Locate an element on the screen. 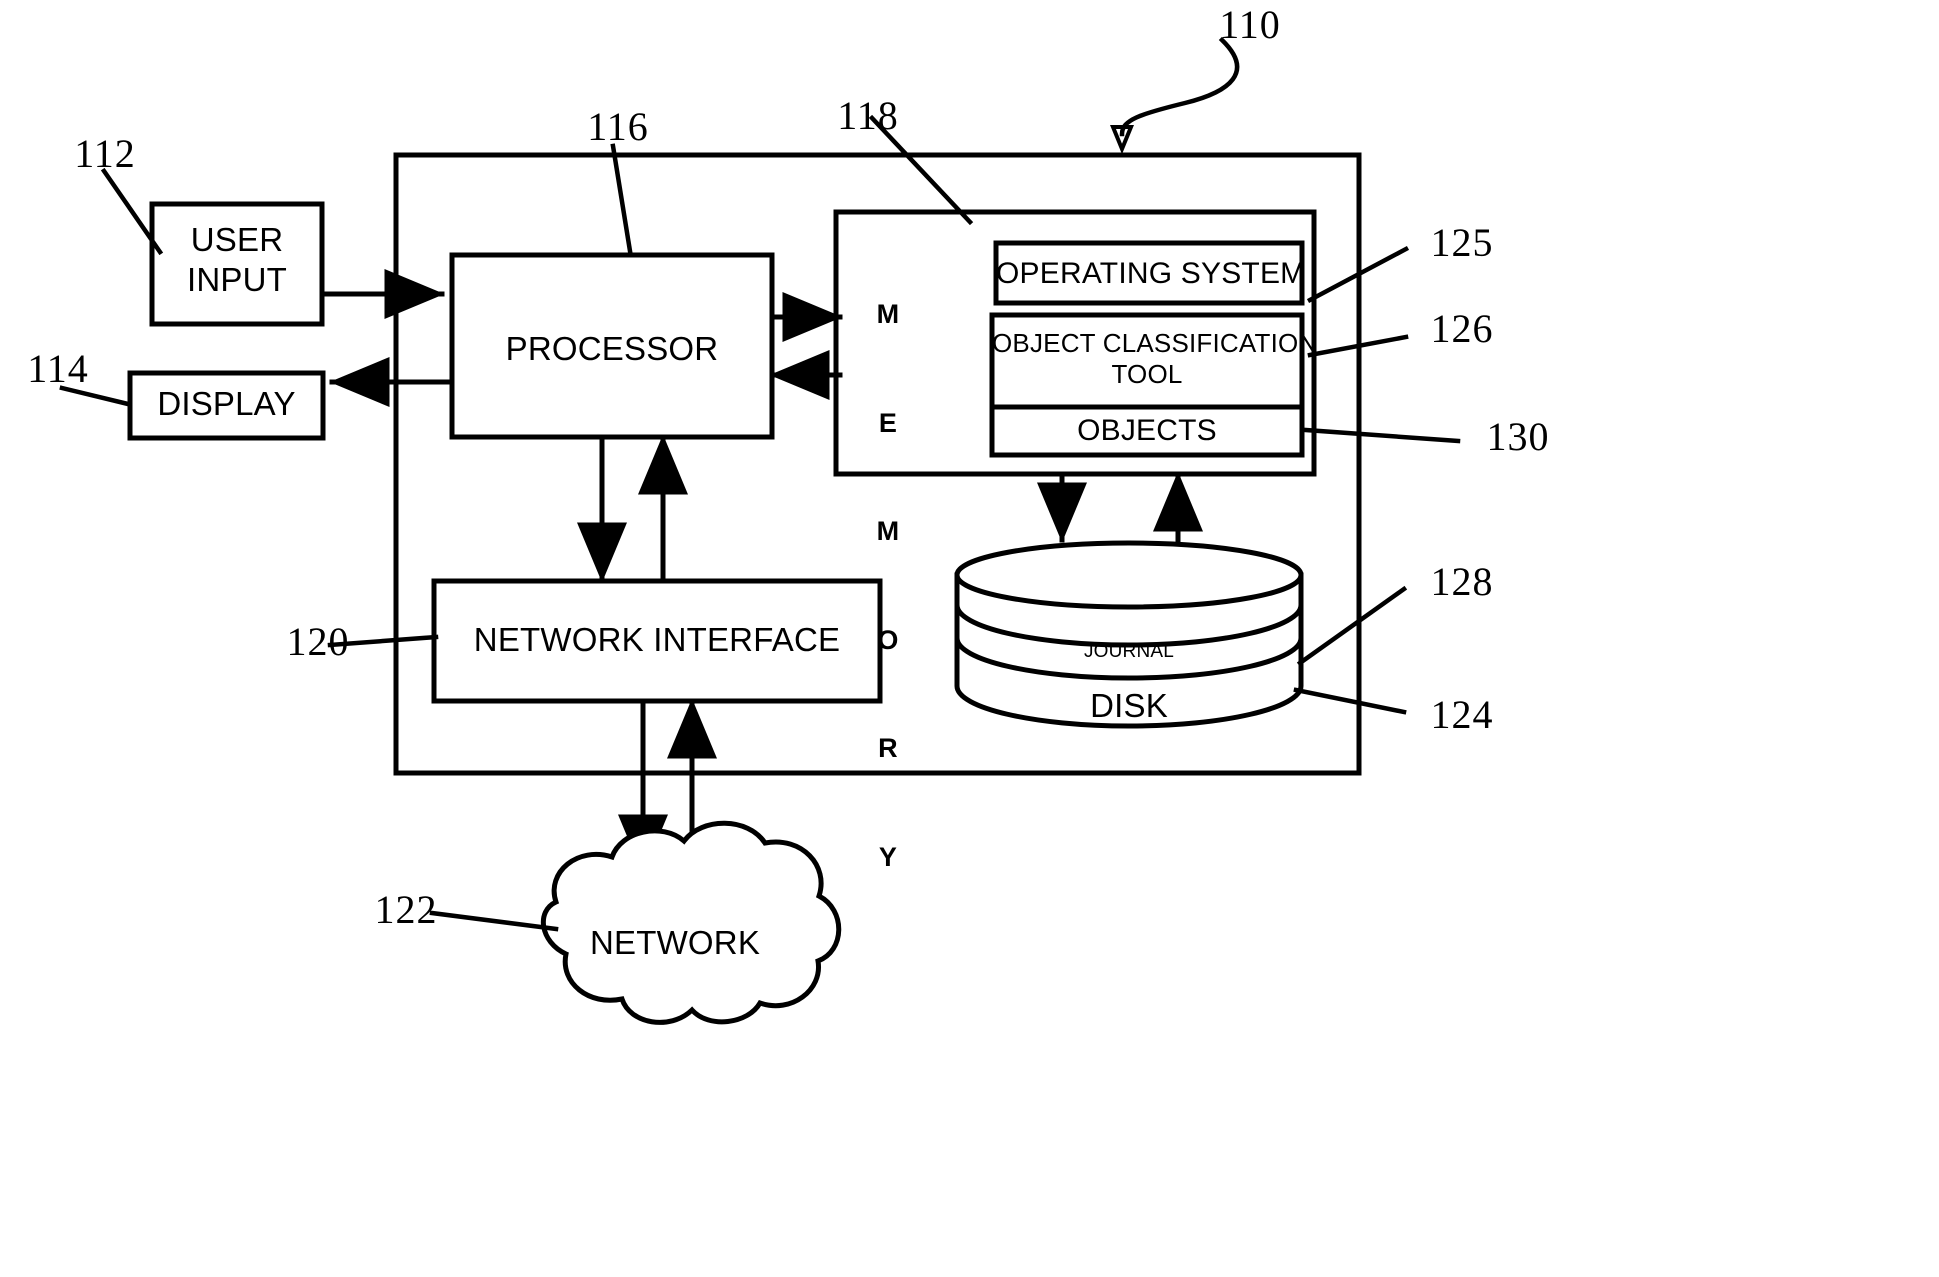 The image size is (1939, 1277). ref-110: 110 is located at coordinates (1250, 24).